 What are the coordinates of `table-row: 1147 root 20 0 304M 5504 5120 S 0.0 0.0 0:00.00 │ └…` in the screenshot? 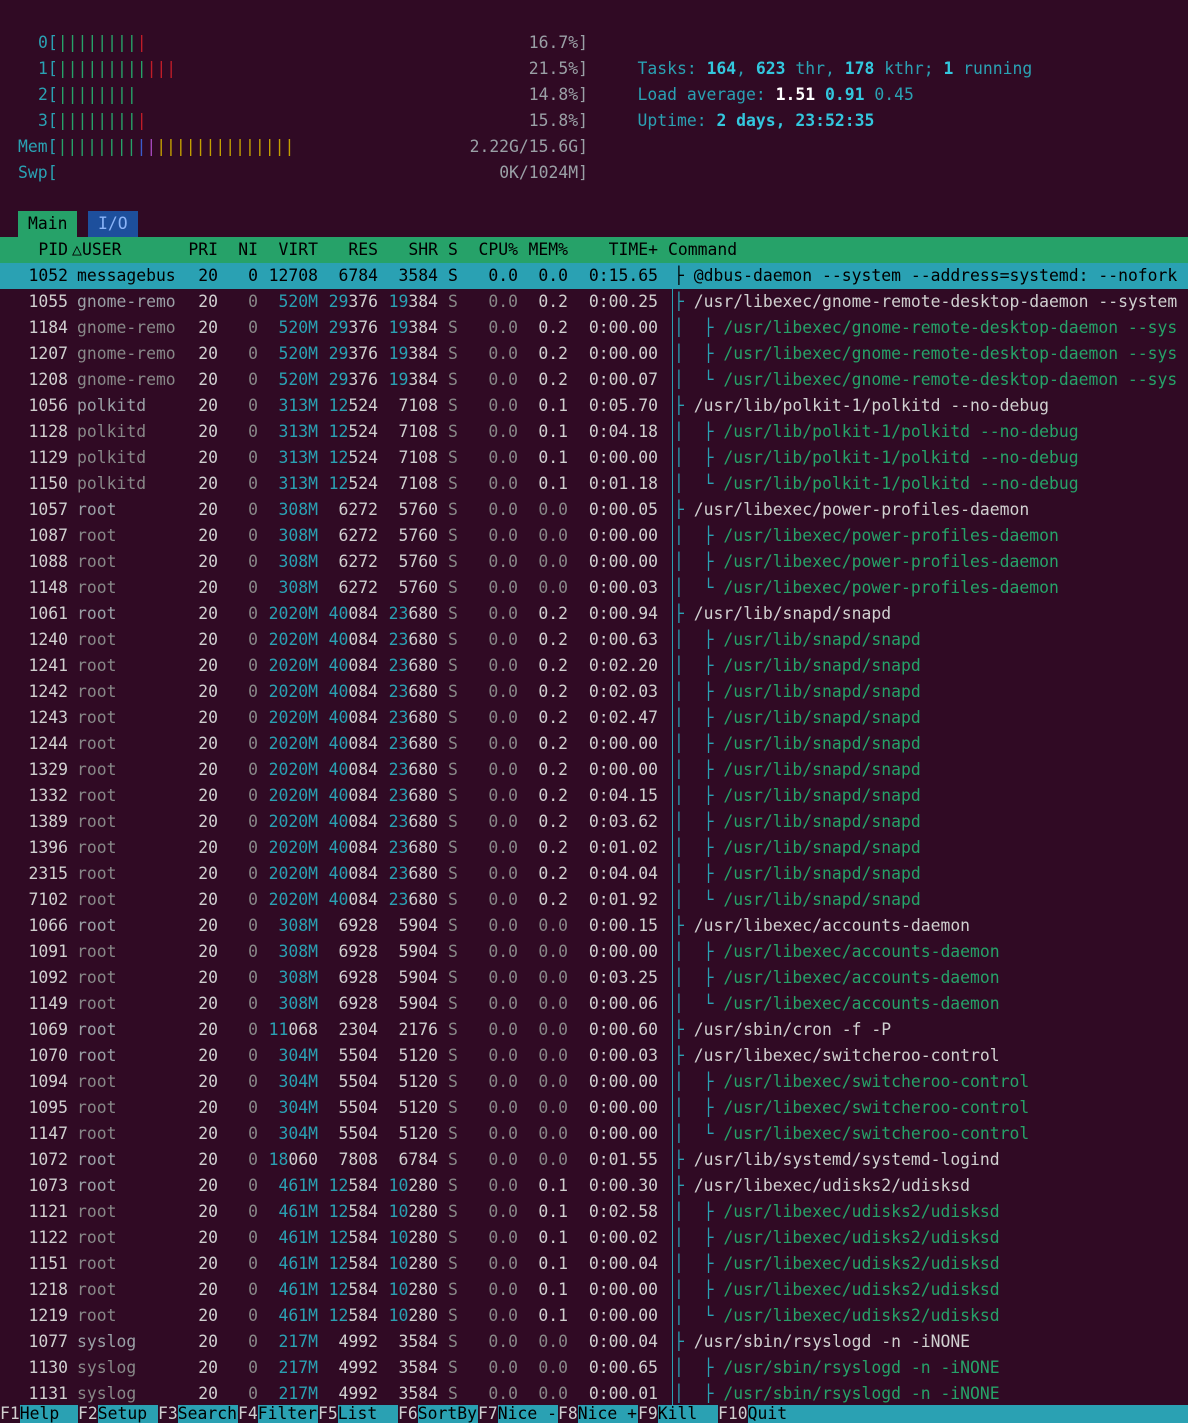 It's located at (594, 1134).